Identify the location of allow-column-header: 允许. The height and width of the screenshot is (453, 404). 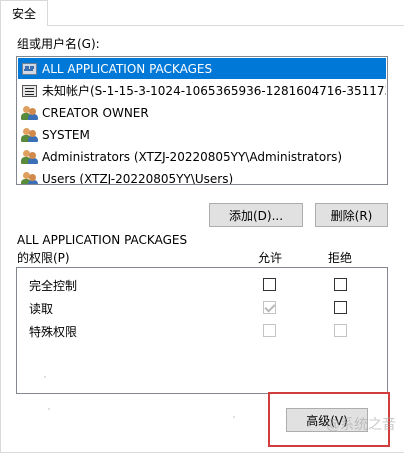
(270, 258).